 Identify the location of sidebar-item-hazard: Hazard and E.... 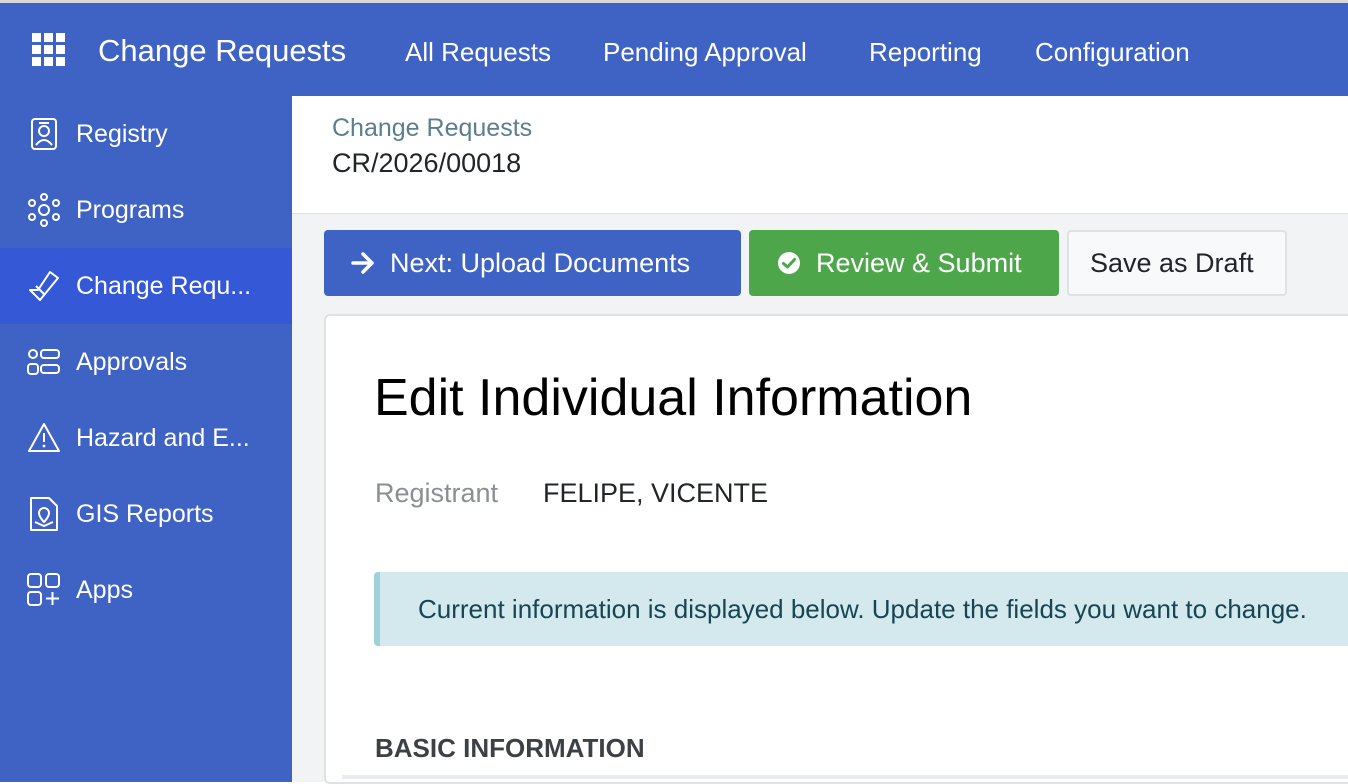
(146, 438).